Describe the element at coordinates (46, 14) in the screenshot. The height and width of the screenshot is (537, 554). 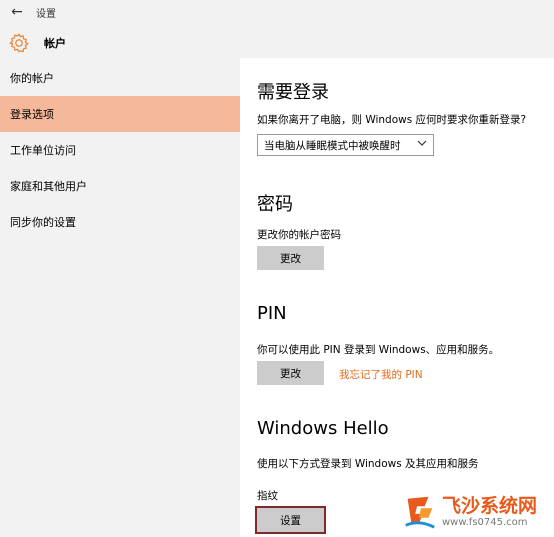
I see `app-title: 设置` at that location.